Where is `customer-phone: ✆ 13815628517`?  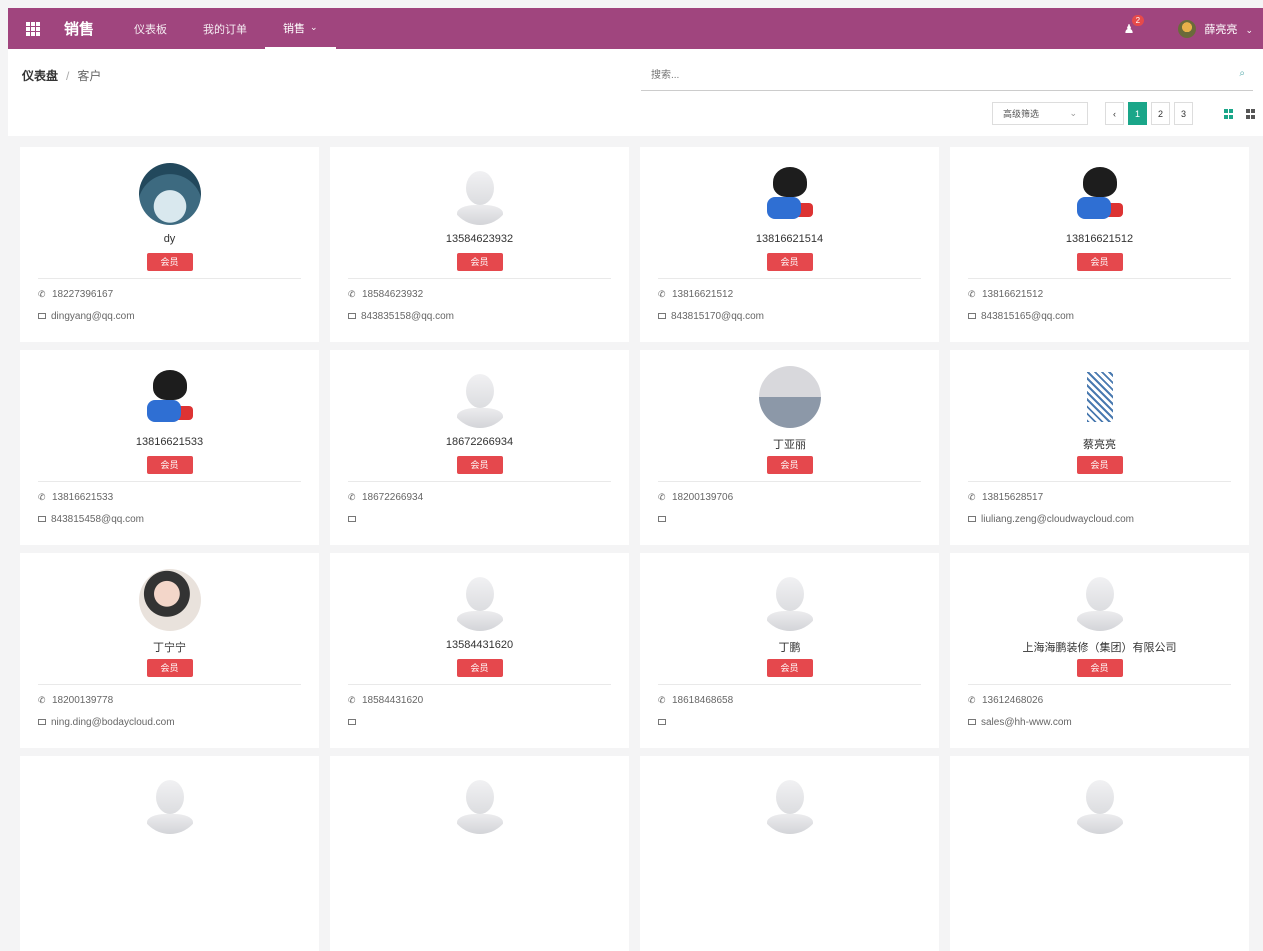
customer-phone: ✆ 13815628517 is located at coordinates (1108, 497).